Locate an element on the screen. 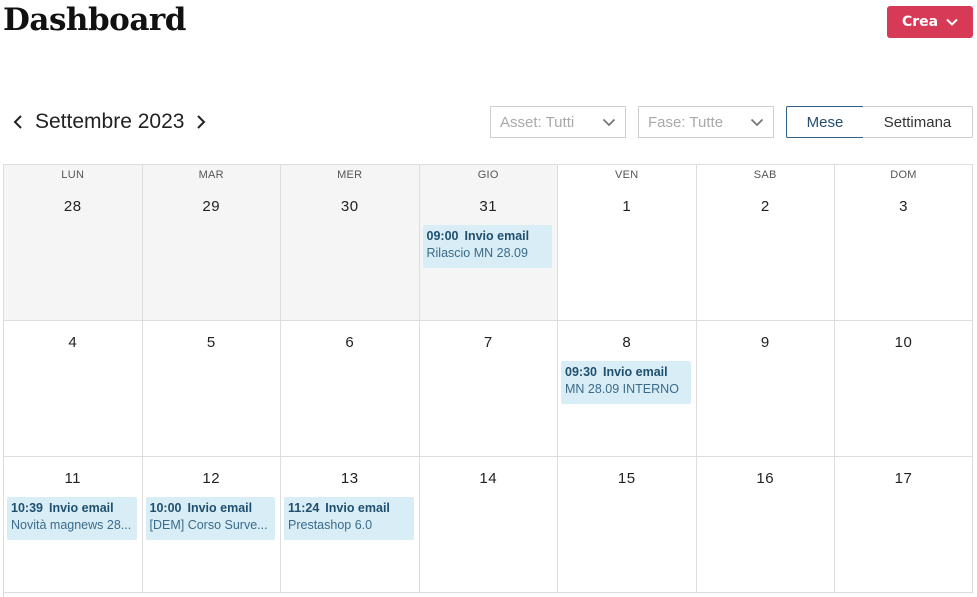 This screenshot has height=597, width=977. event-header: 11:24 Invio email is located at coordinates (349, 508).